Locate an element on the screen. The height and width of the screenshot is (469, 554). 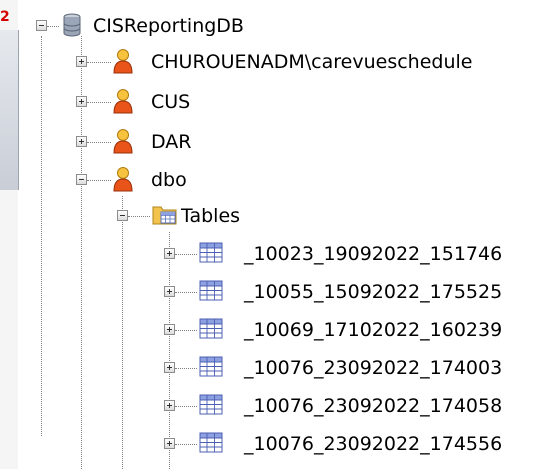
tree-node-label: _10076_23092022_174003 is located at coordinates (373, 368).